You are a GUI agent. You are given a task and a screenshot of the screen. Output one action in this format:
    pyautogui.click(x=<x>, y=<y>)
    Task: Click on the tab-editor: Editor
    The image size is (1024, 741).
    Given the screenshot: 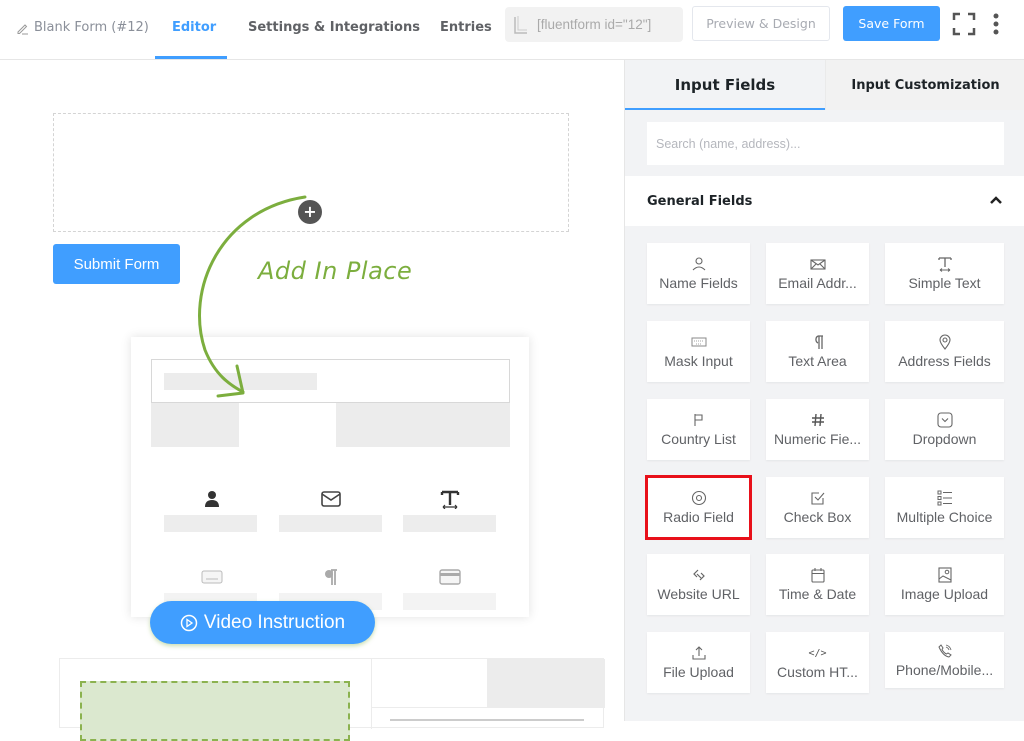 What is the action you would take?
    pyautogui.click(x=194, y=27)
    